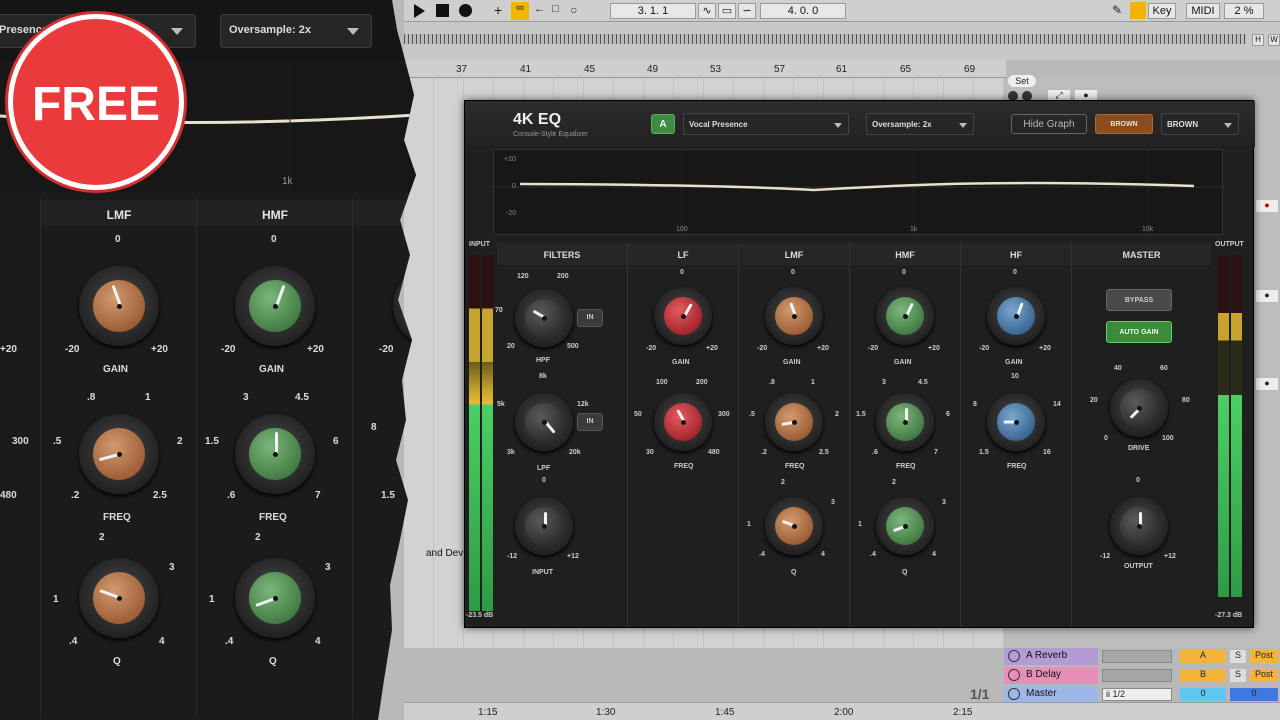 This screenshot has height=720, width=1280. I want to click on gain-min: -20, so click(72, 349).